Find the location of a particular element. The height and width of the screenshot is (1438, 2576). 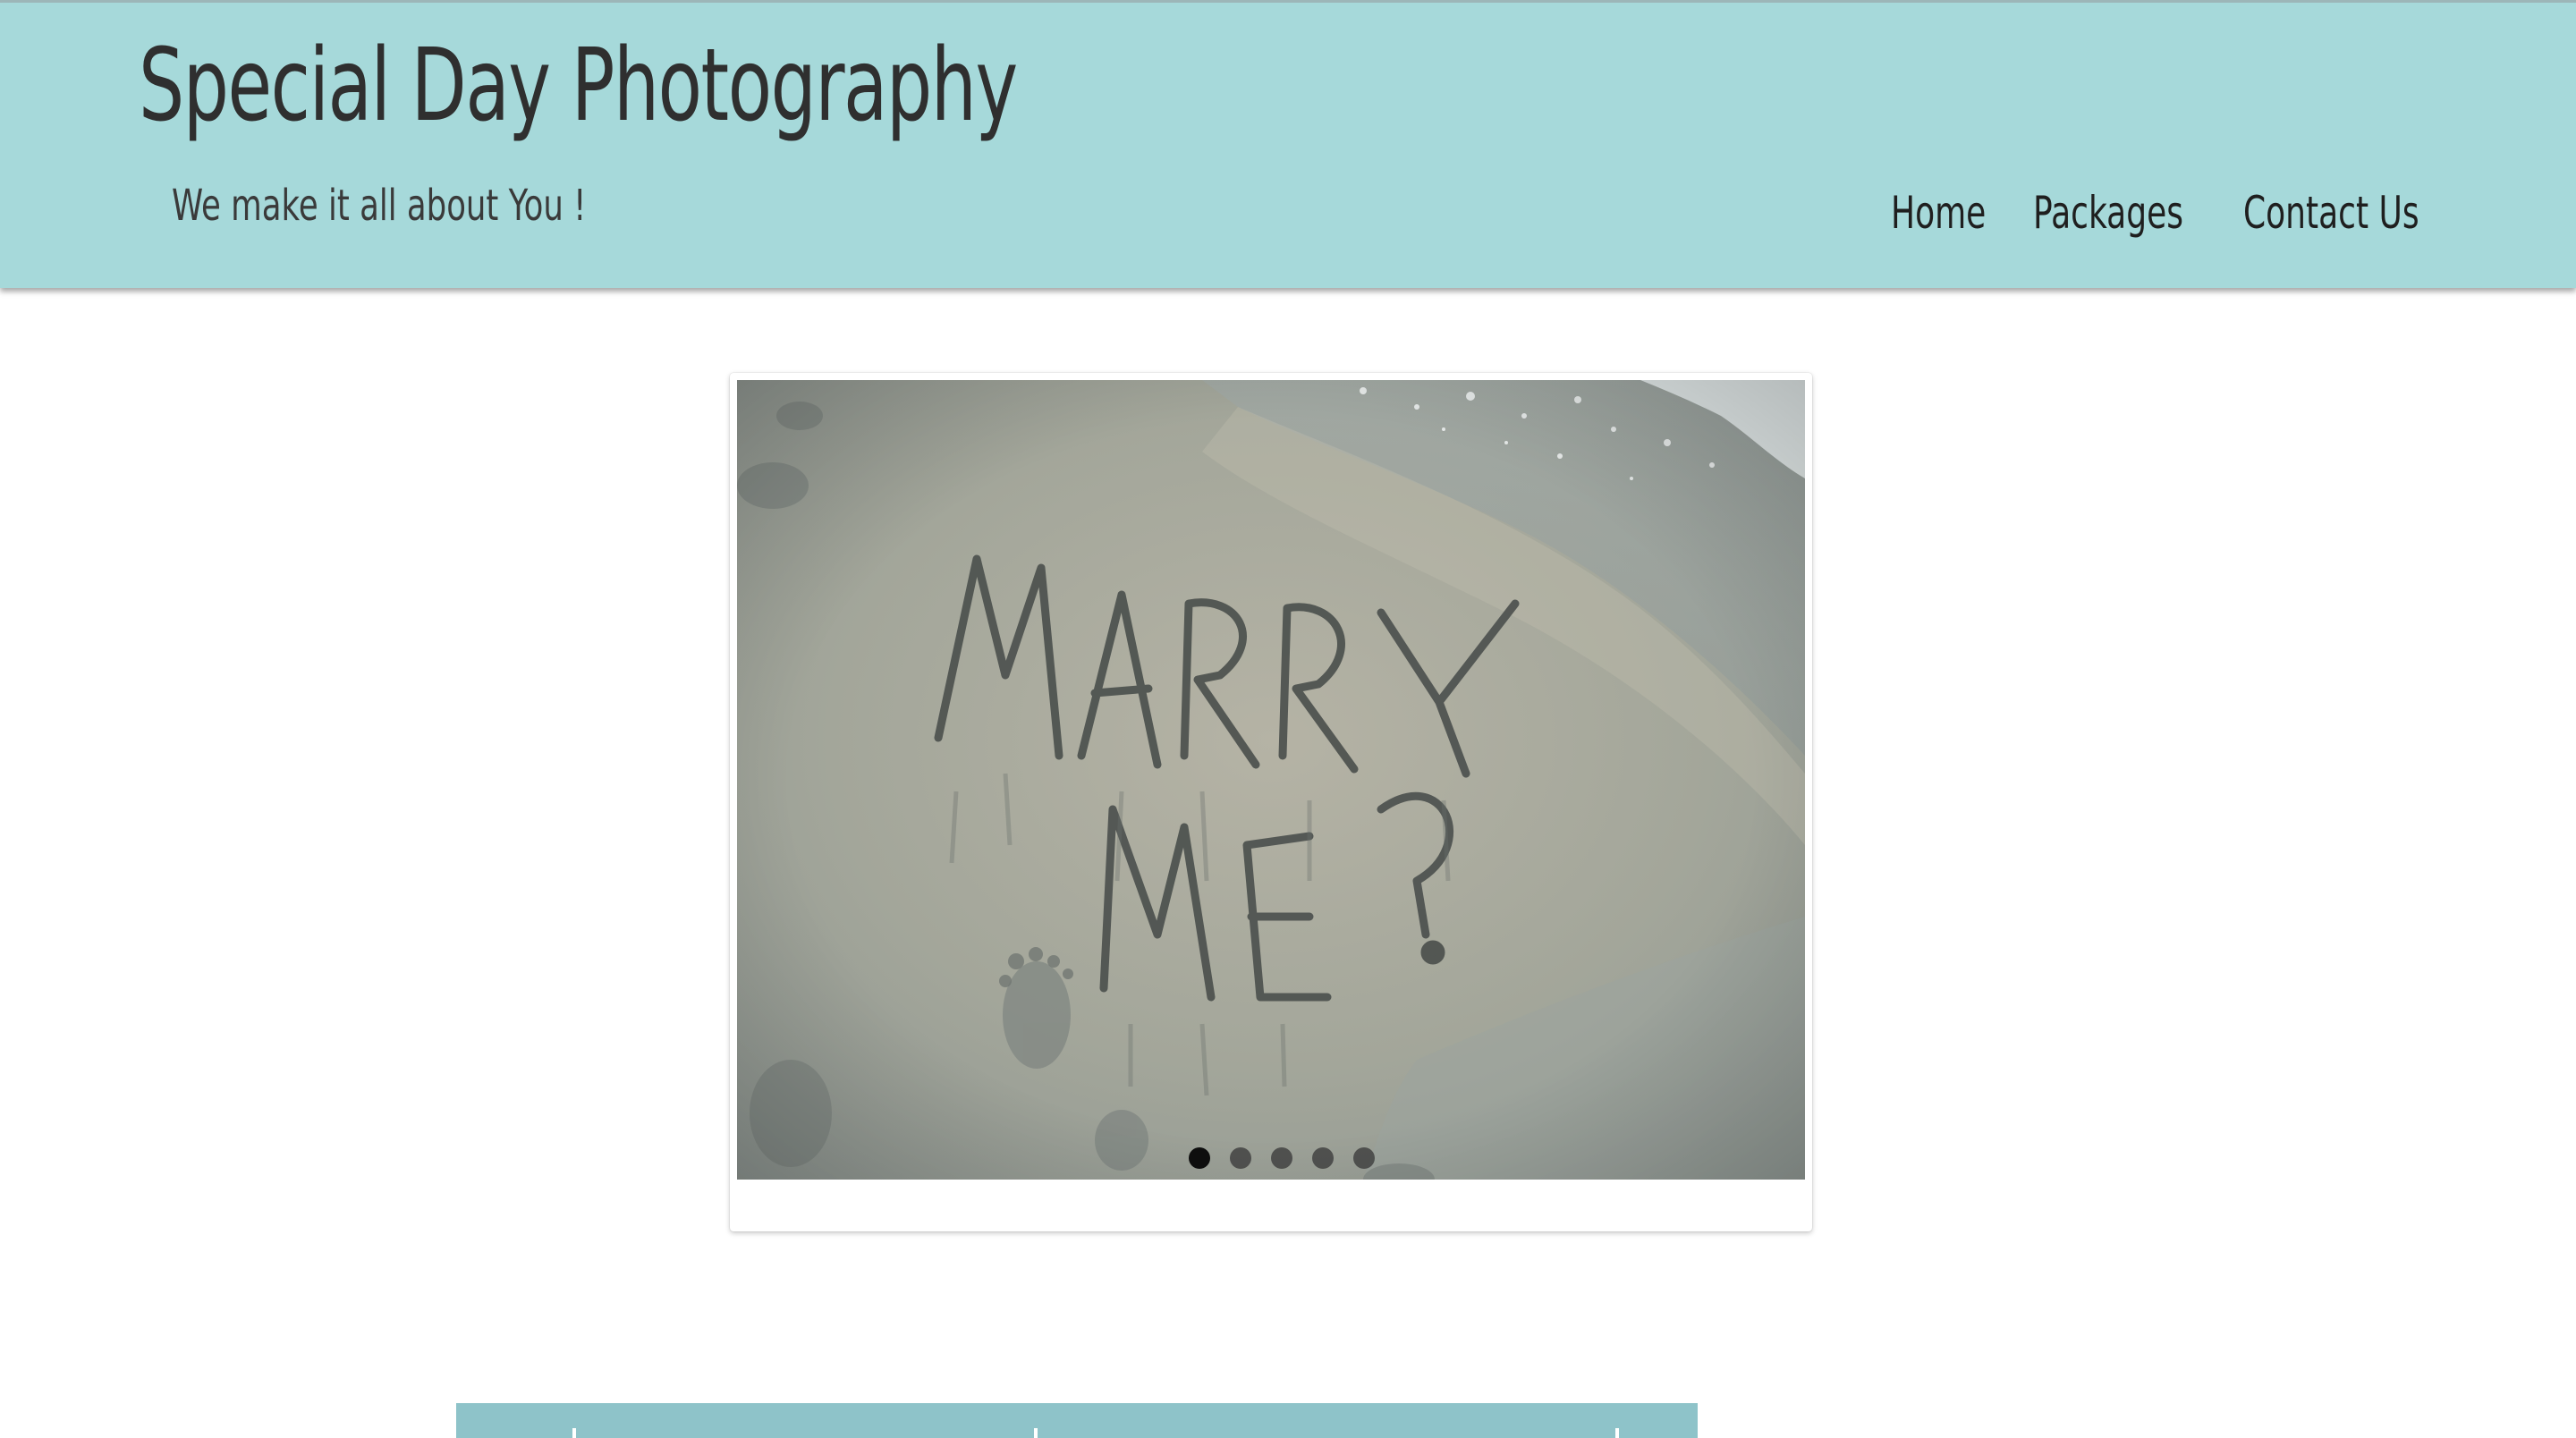

content-section-bar is located at coordinates (1077, 1420).